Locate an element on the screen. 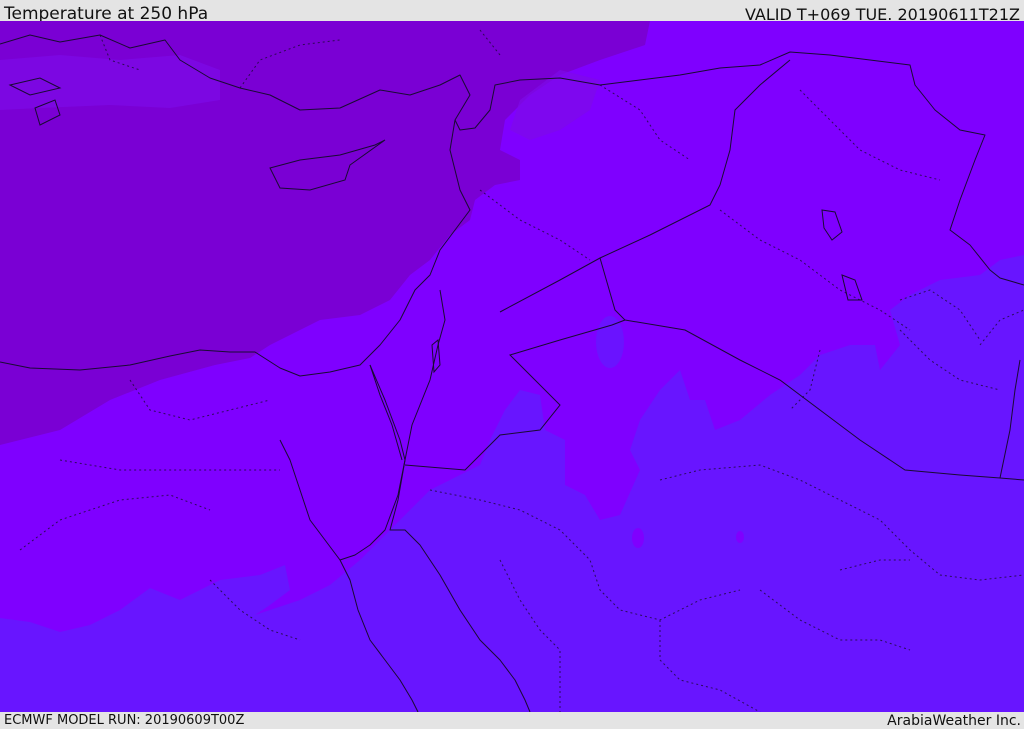 This screenshot has height=729, width=1024. temp-patch-north is located at coordinates (110, 82).